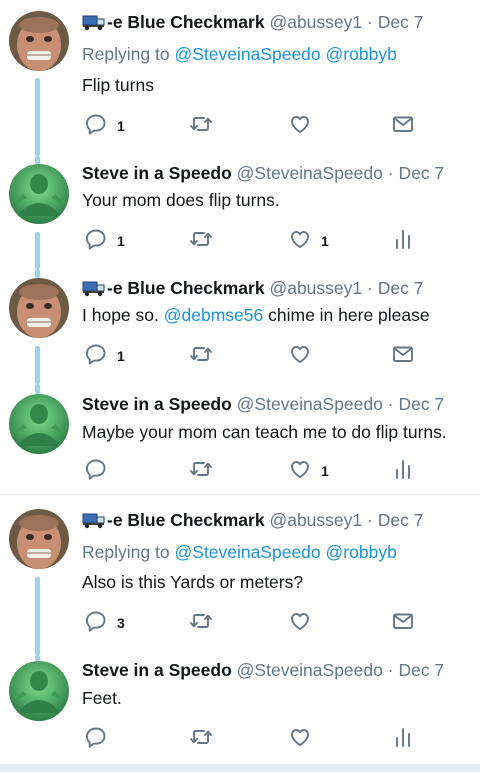 This screenshot has height=774, width=480. I want to click on tweet-text-part: chime in here please, so click(349, 315).